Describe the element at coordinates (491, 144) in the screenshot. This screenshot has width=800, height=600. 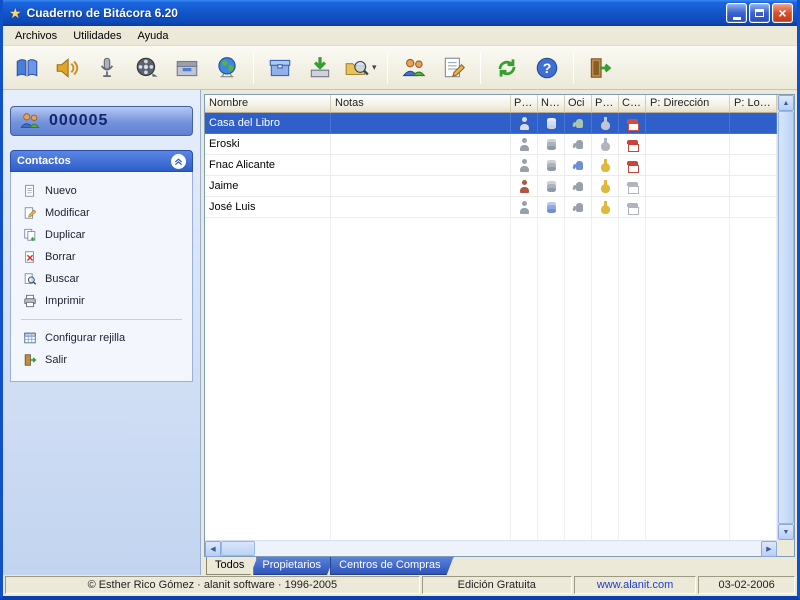
I see `table-row: Eroski` at that location.